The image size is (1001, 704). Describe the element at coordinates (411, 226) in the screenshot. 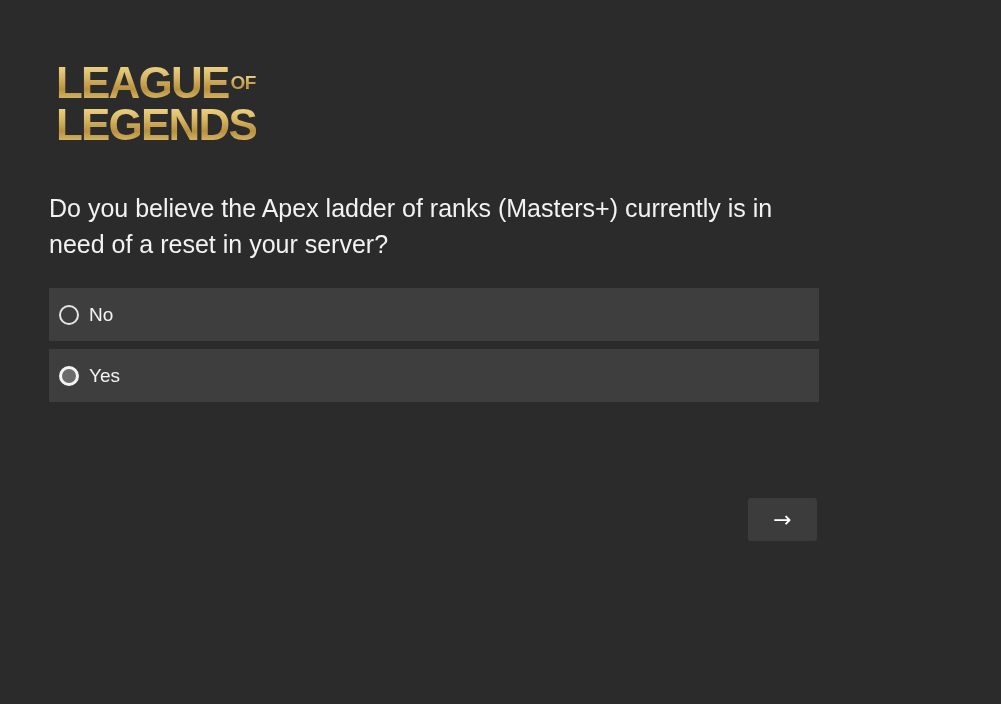

I see `question-text: Do you believe the Apex ladder of ranks (Masters+) currently is in need of a reset in your server?` at that location.